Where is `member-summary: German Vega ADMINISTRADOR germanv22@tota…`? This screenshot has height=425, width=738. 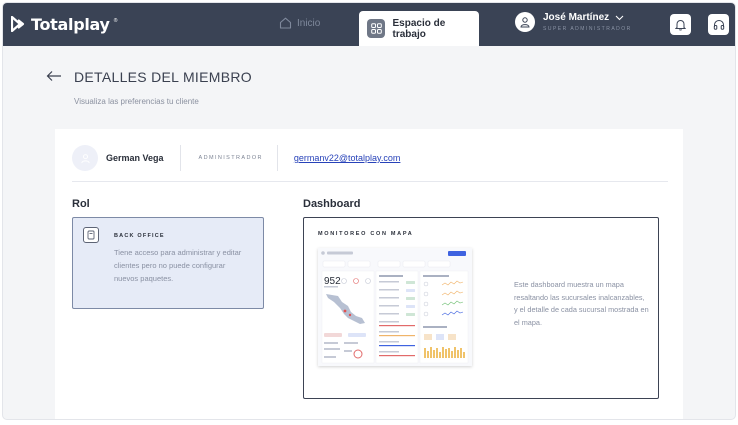 member-summary: German Vega ADMINISTRADOR germanv22@tota… is located at coordinates (236, 158).